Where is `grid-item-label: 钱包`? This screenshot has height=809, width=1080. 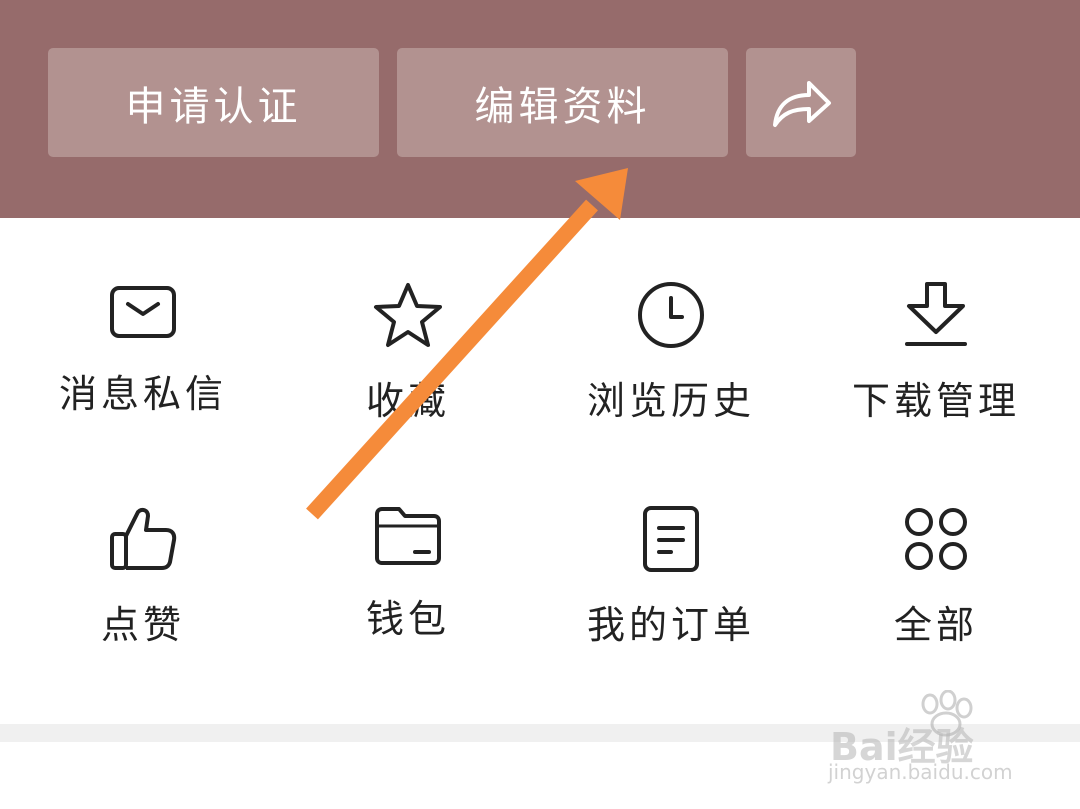
grid-item-label: 钱包 is located at coordinates (407, 619).